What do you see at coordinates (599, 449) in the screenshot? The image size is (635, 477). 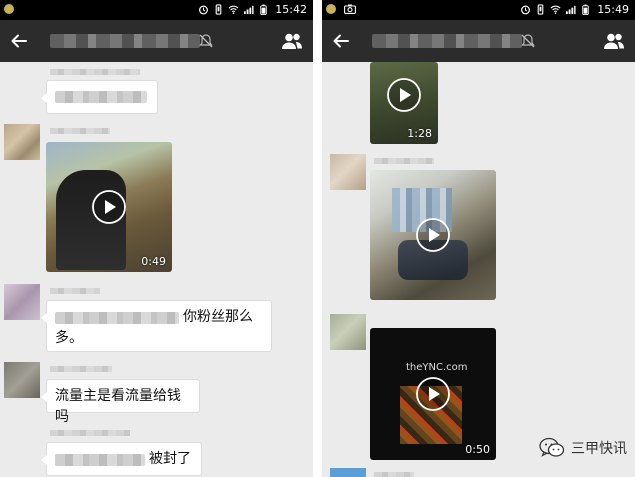 I see `account-name: 三甲快讯` at bounding box center [599, 449].